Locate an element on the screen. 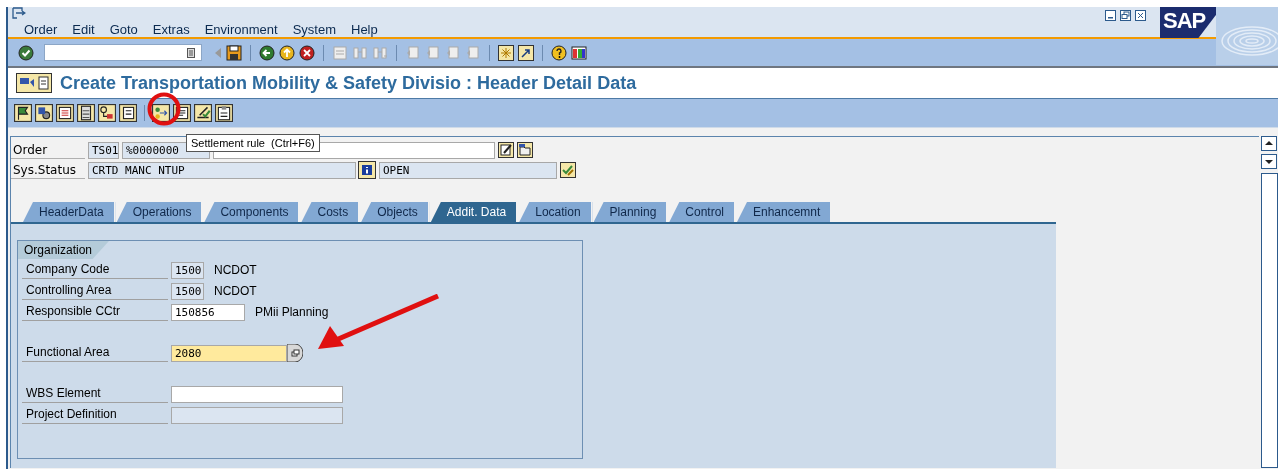 The height and width of the screenshot is (469, 1278). clipboard-icon is located at coordinates (224, 113).